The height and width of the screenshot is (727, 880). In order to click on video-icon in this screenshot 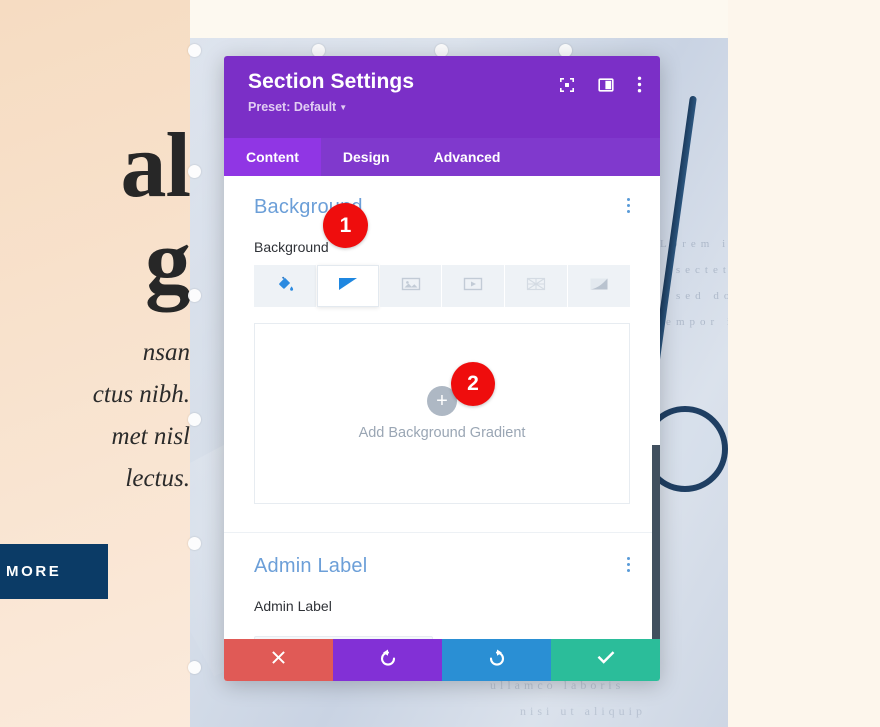, I will do `click(473, 286)`.